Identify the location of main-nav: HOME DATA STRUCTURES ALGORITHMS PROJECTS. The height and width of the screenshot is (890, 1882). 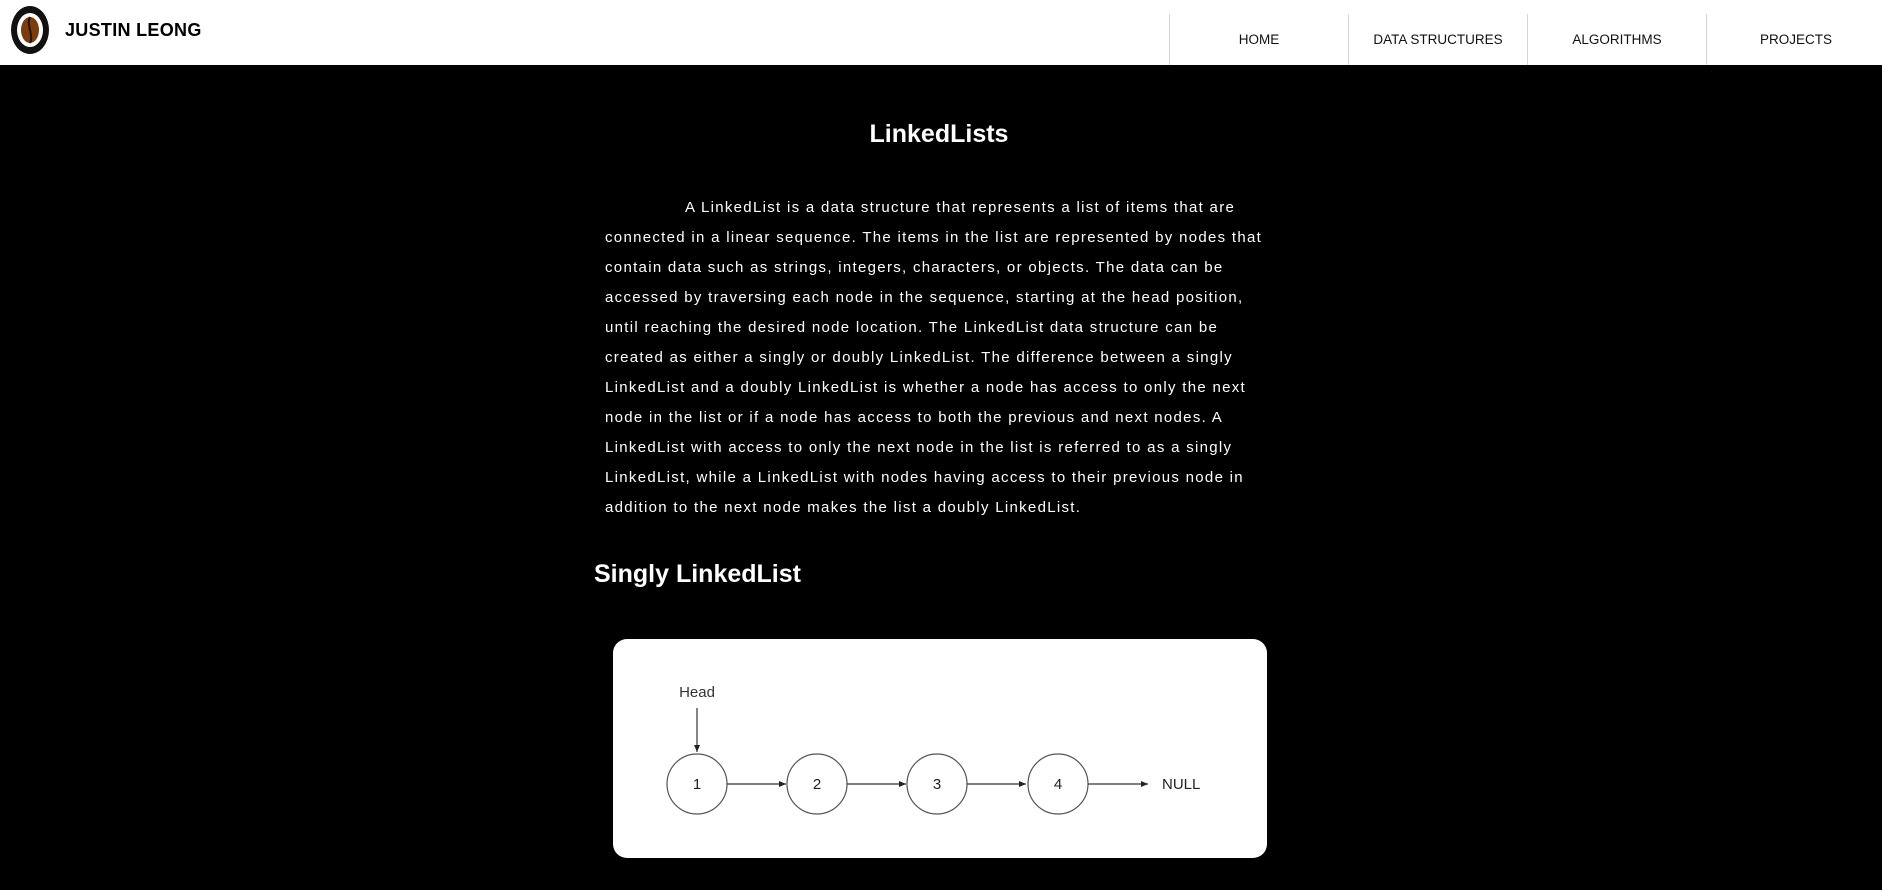
(1525, 39).